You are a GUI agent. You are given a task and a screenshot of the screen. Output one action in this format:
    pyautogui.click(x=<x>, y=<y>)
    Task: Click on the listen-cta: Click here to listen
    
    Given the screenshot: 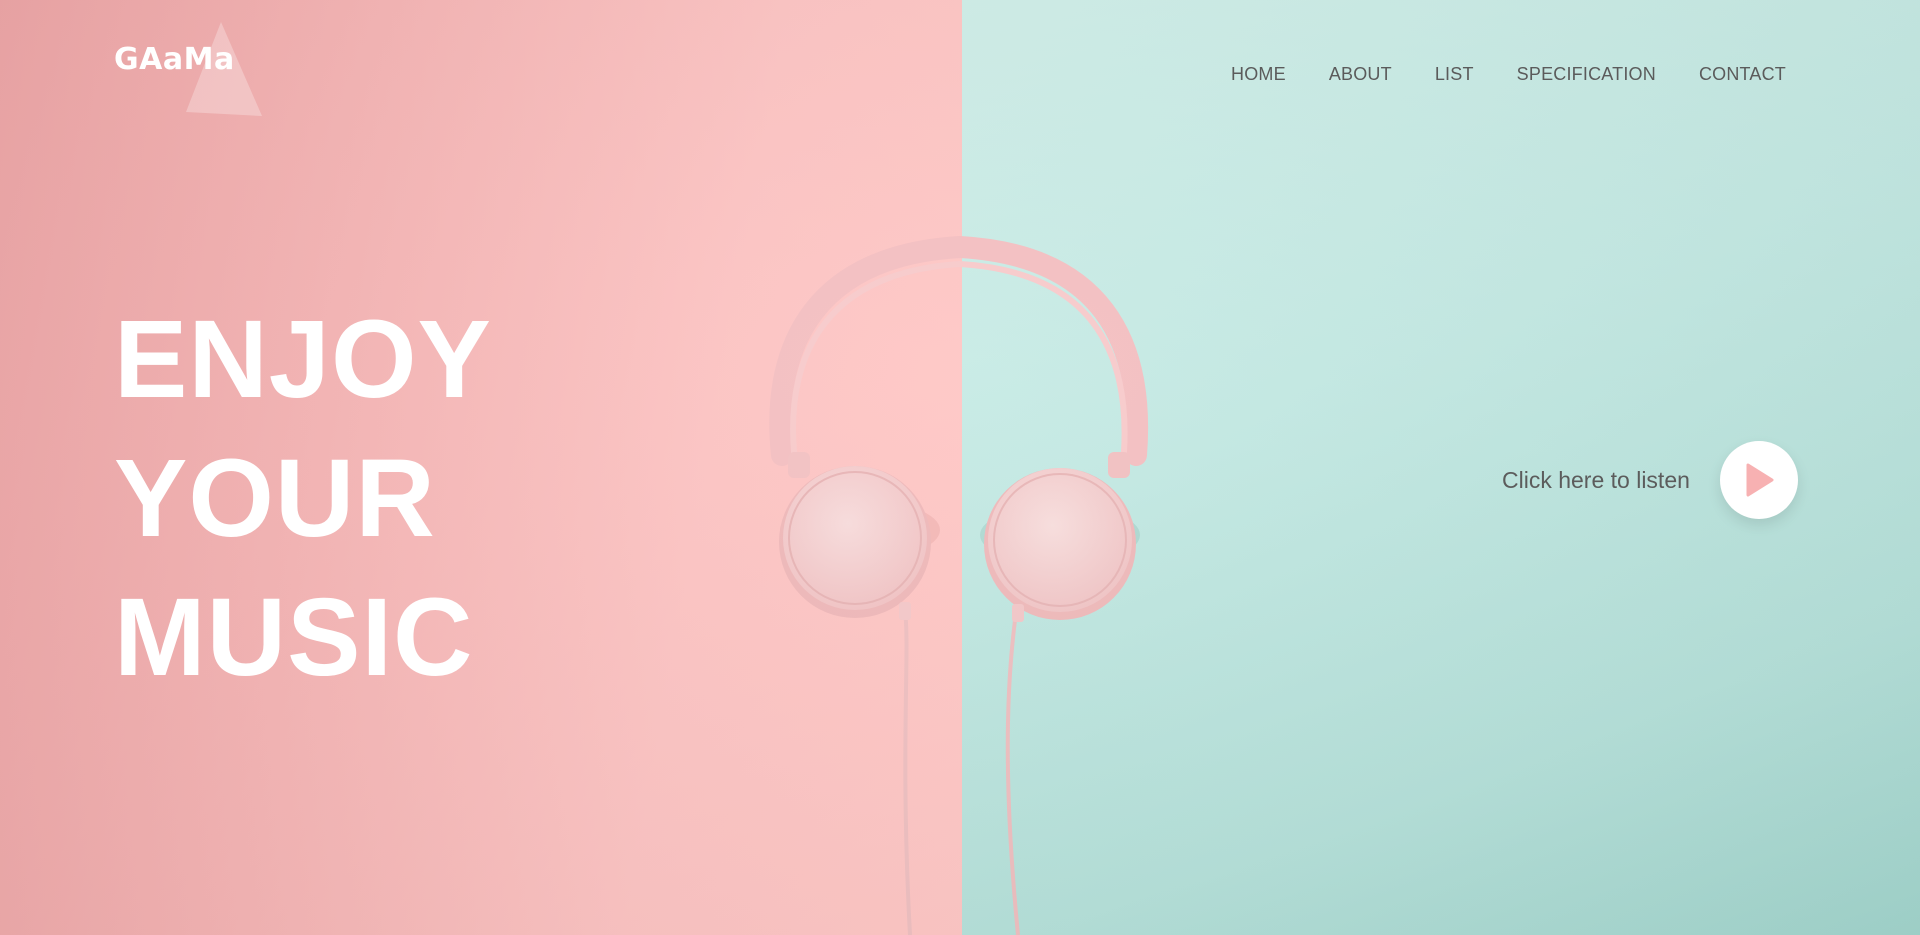 What is the action you would take?
    pyautogui.click(x=1650, y=480)
    